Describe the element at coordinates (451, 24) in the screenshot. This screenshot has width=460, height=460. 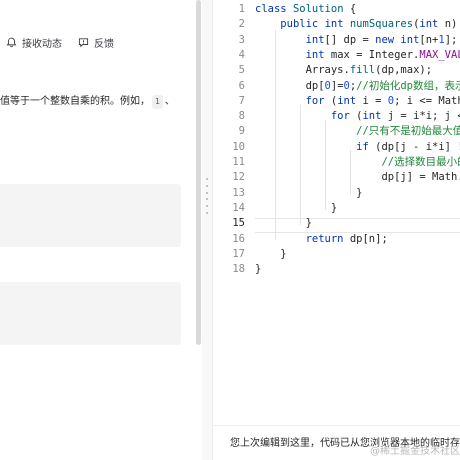
I see `code-token: n) {` at that location.